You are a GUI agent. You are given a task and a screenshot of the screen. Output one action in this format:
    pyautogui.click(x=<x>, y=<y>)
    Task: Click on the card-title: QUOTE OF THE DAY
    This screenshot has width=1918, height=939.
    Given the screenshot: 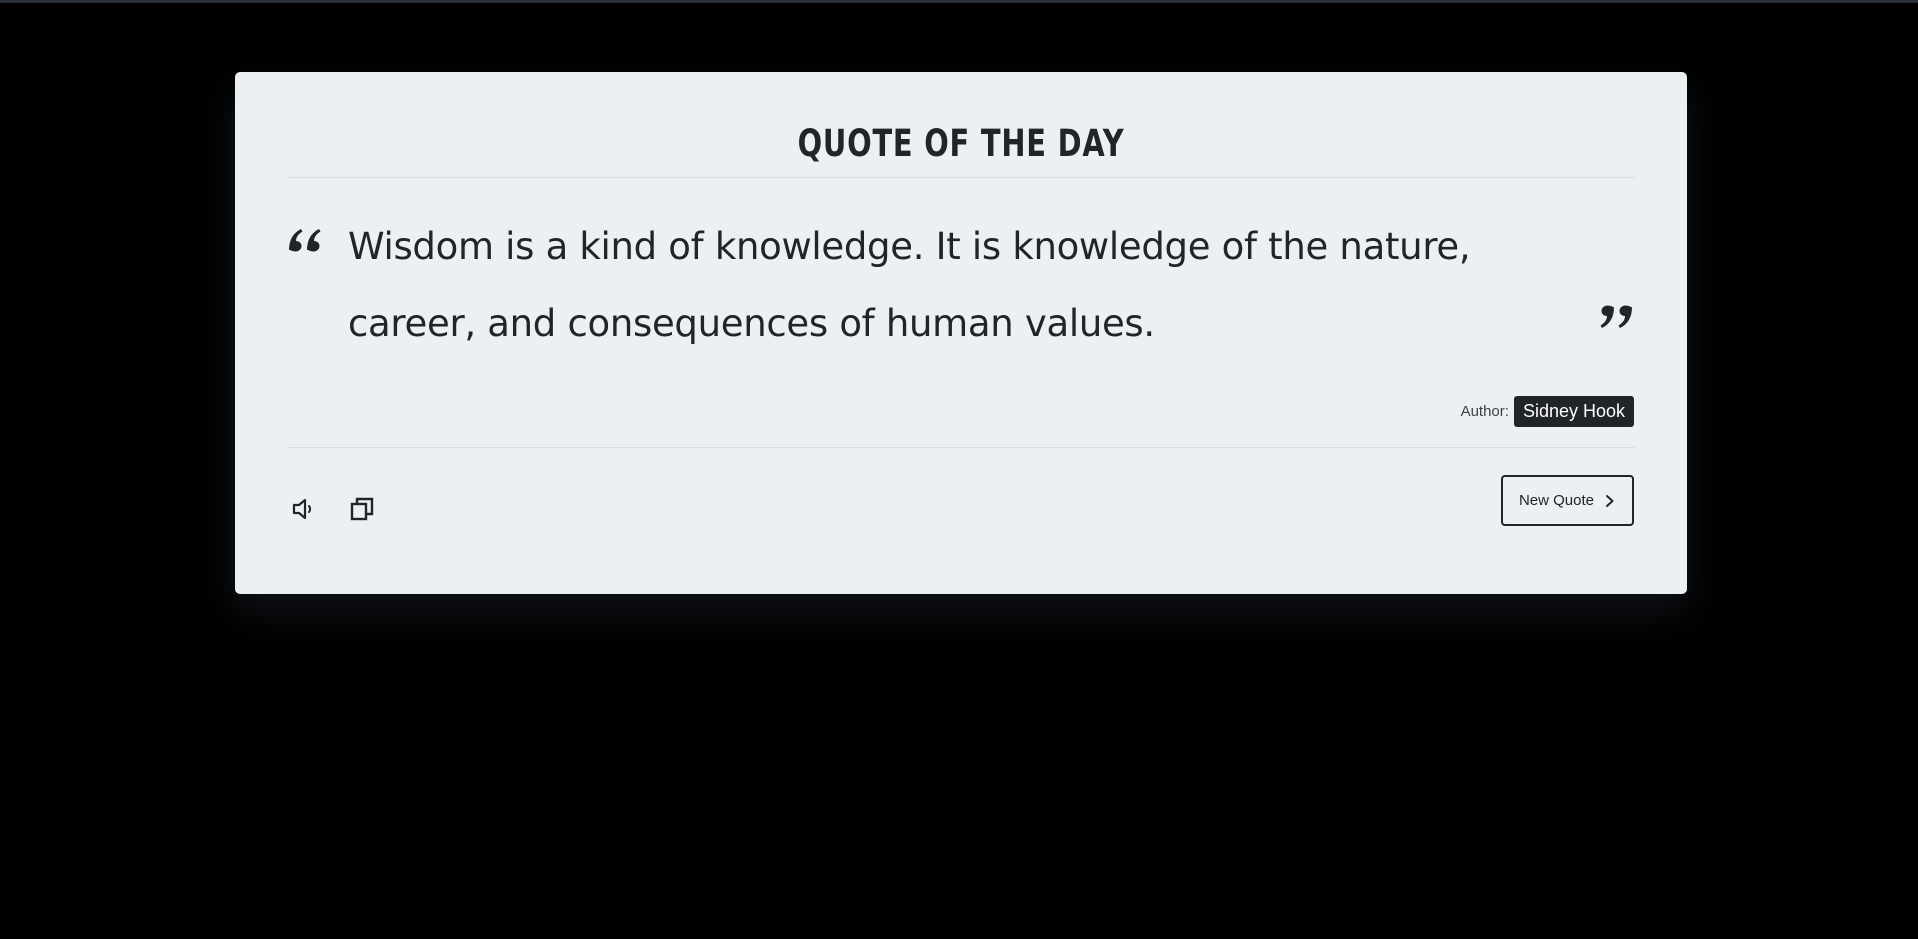 What is the action you would take?
    pyautogui.click(x=961, y=143)
    